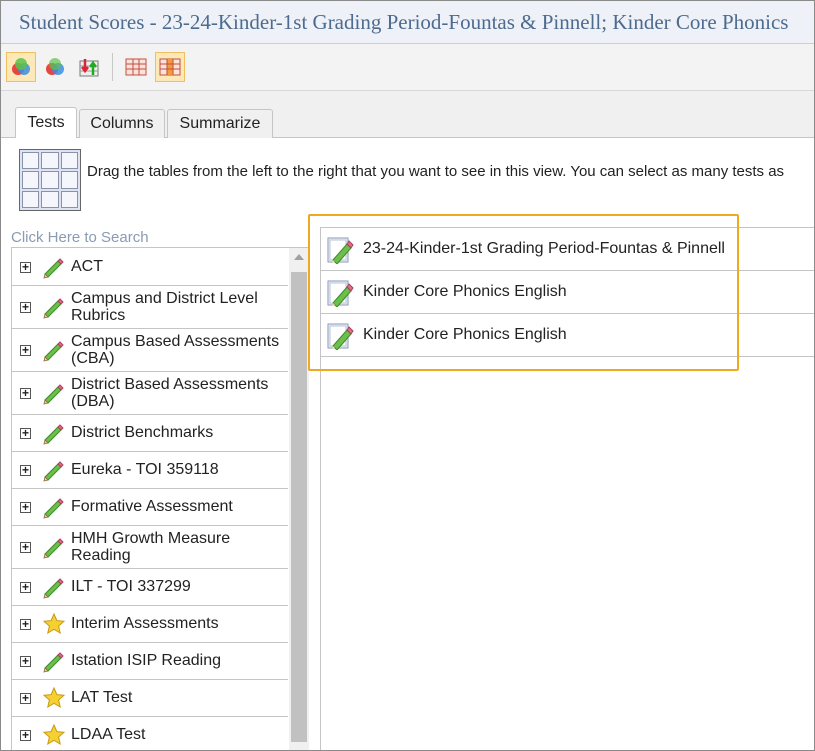  I want to click on tree-item: Eureka - TOI 359118, so click(150, 470).